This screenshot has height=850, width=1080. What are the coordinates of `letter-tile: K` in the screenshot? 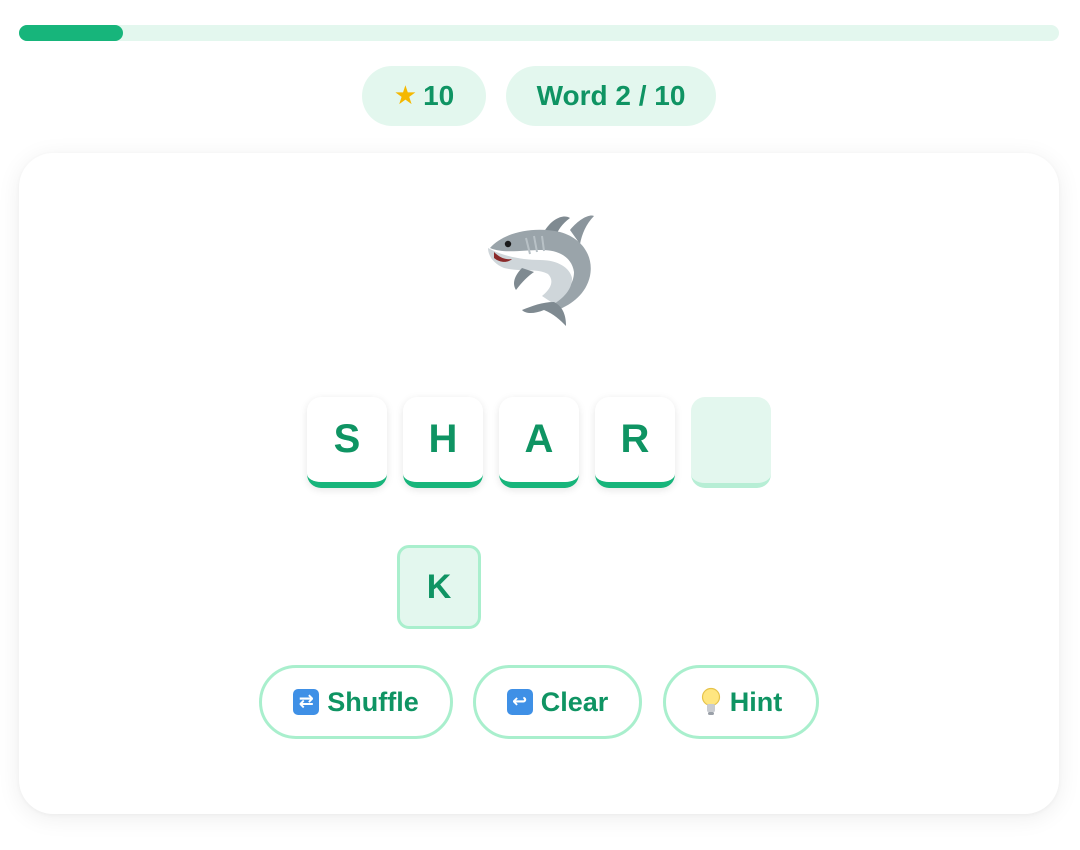 It's located at (439, 587).